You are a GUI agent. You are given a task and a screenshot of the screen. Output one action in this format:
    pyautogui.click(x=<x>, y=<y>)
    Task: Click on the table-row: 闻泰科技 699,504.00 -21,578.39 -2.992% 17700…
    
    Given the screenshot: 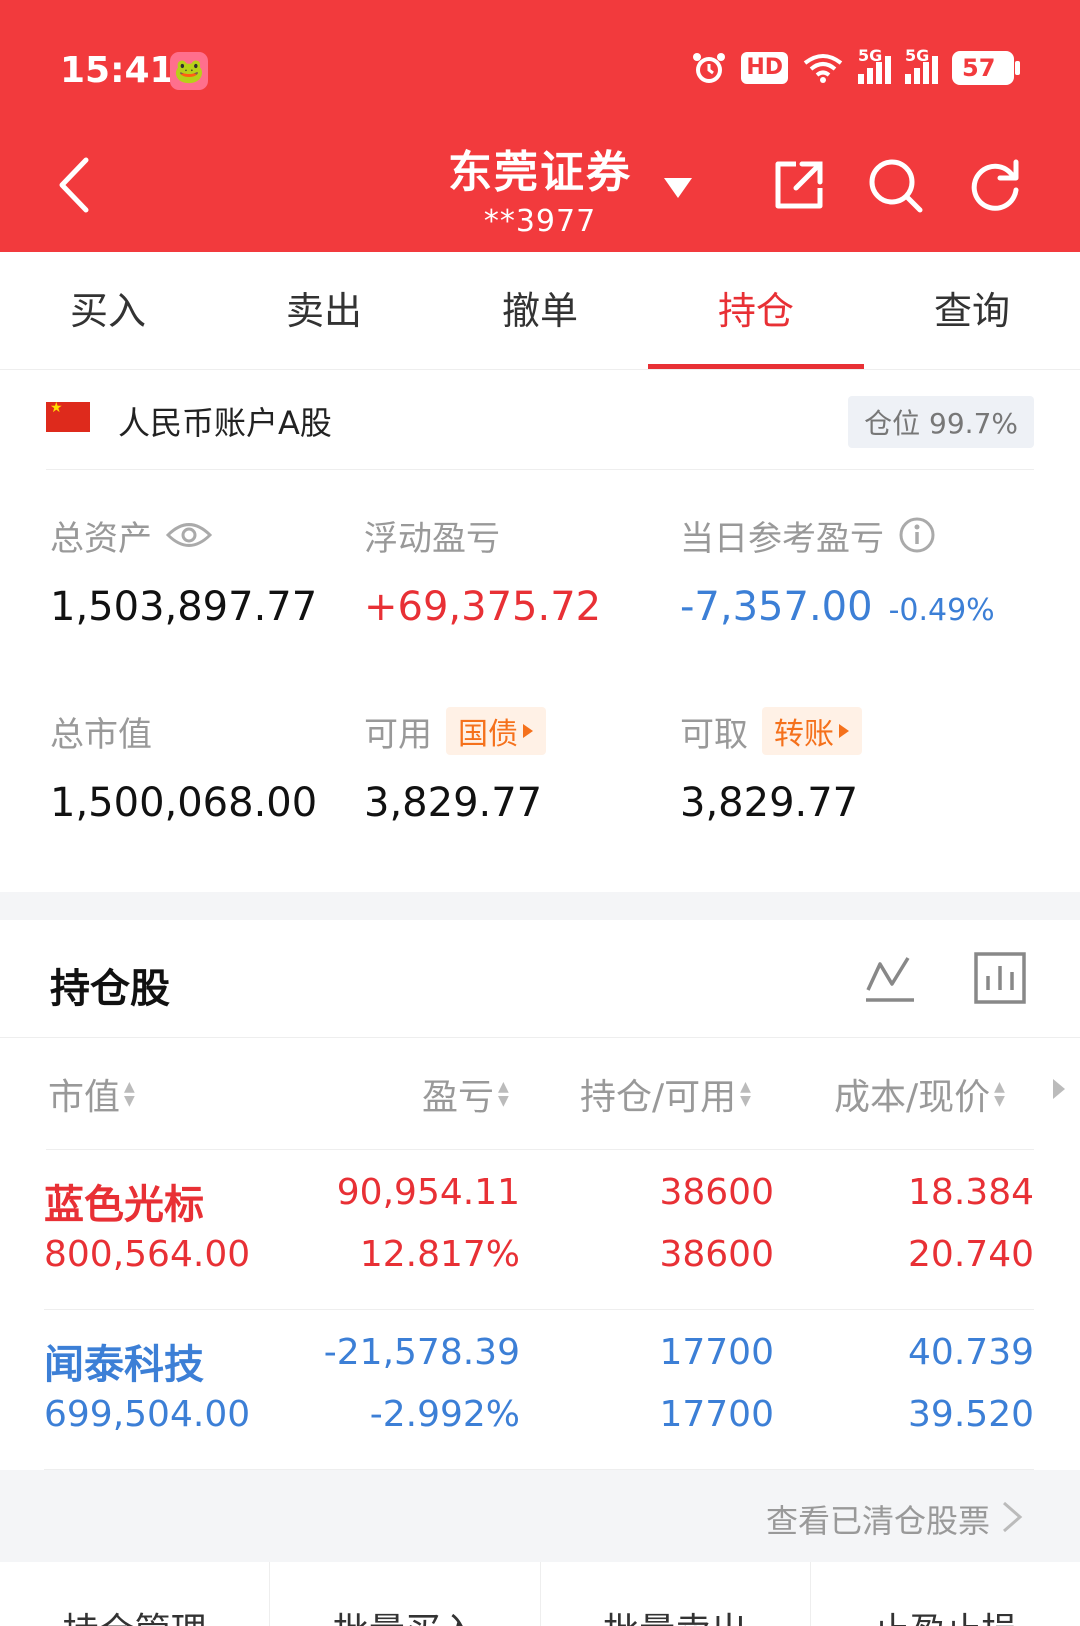 What is the action you would take?
    pyautogui.click(x=539, y=1390)
    